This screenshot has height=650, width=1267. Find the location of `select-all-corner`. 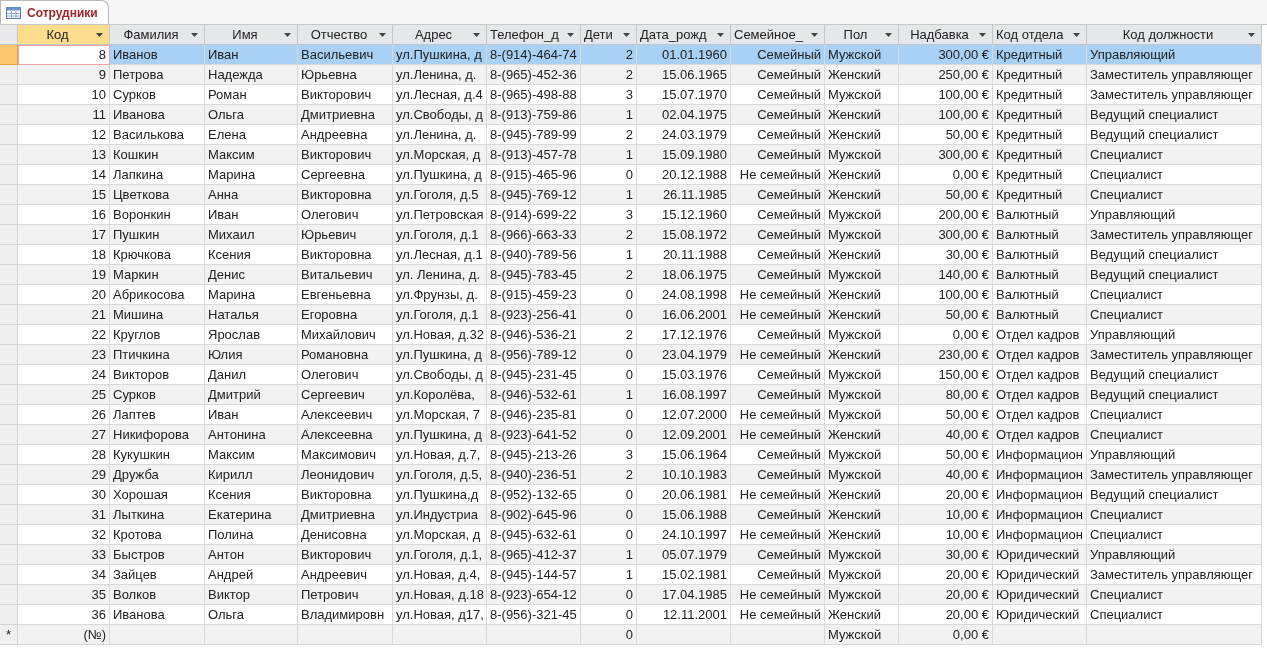

select-all-corner is located at coordinates (9, 35).